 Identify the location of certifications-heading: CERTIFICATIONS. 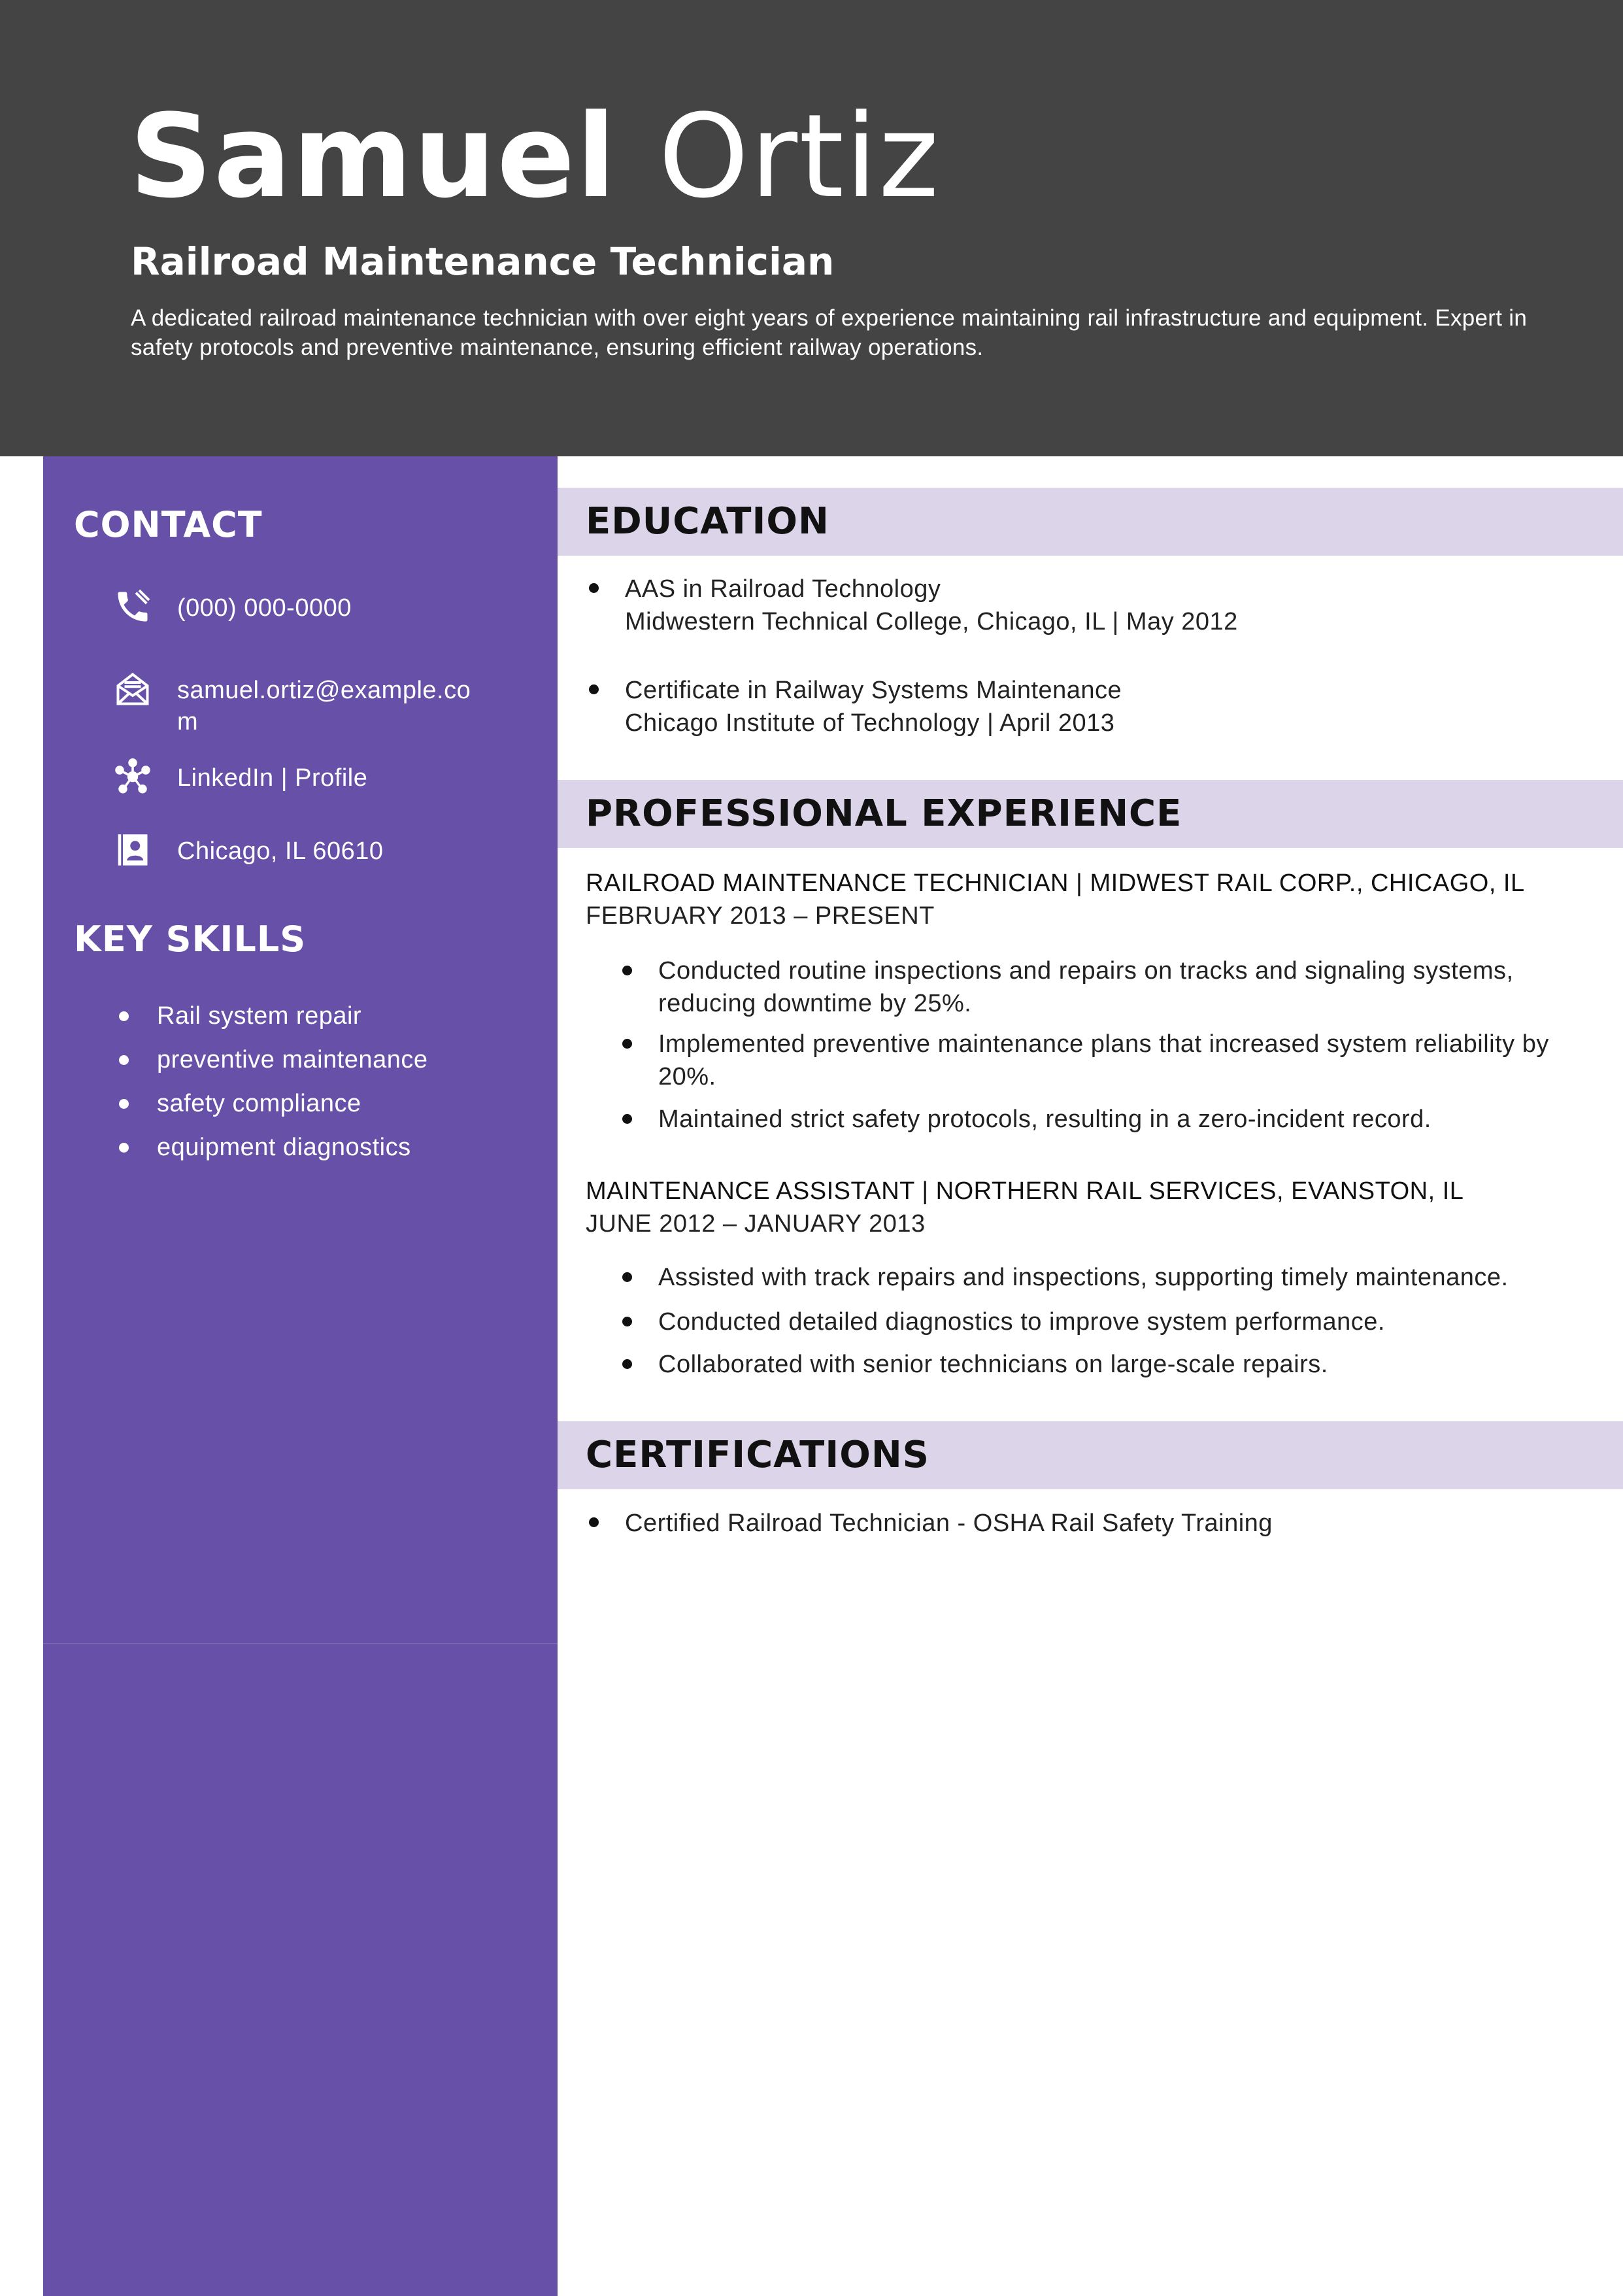
(758, 1455).